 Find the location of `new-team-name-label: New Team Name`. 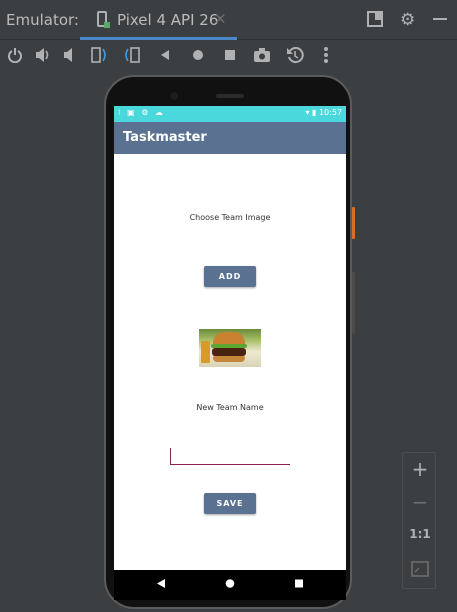

new-team-name-label: New Team Name is located at coordinates (230, 407).